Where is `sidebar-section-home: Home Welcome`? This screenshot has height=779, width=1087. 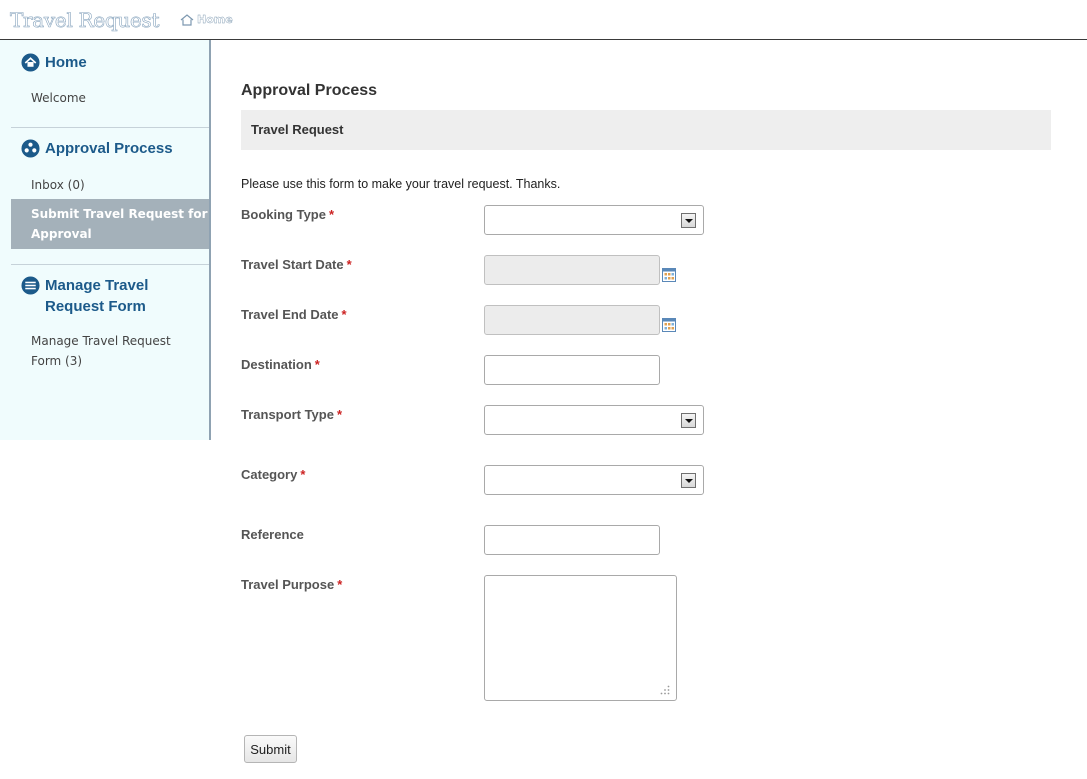 sidebar-section-home: Home Welcome is located at coordinates (110, 80).